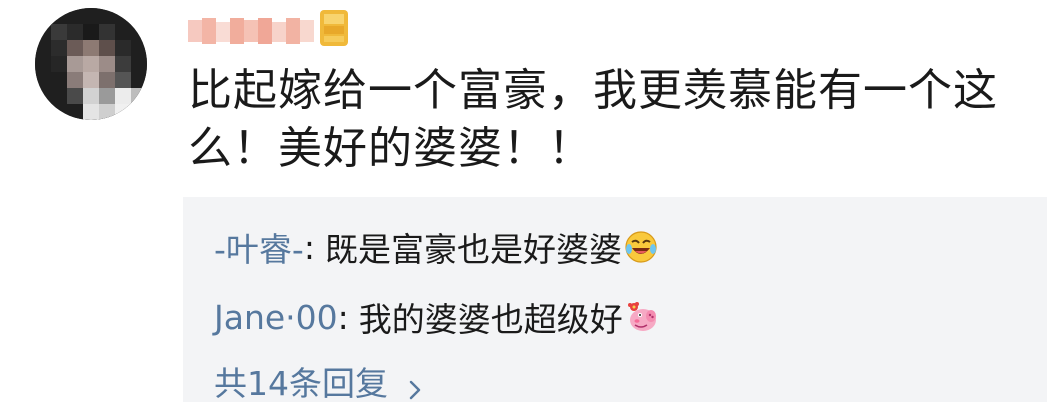 The image size is (1047, 402). Describe the element at coordinates (259, 247) in the screenshot. I see `reply-author: -叶睿-` at that location.